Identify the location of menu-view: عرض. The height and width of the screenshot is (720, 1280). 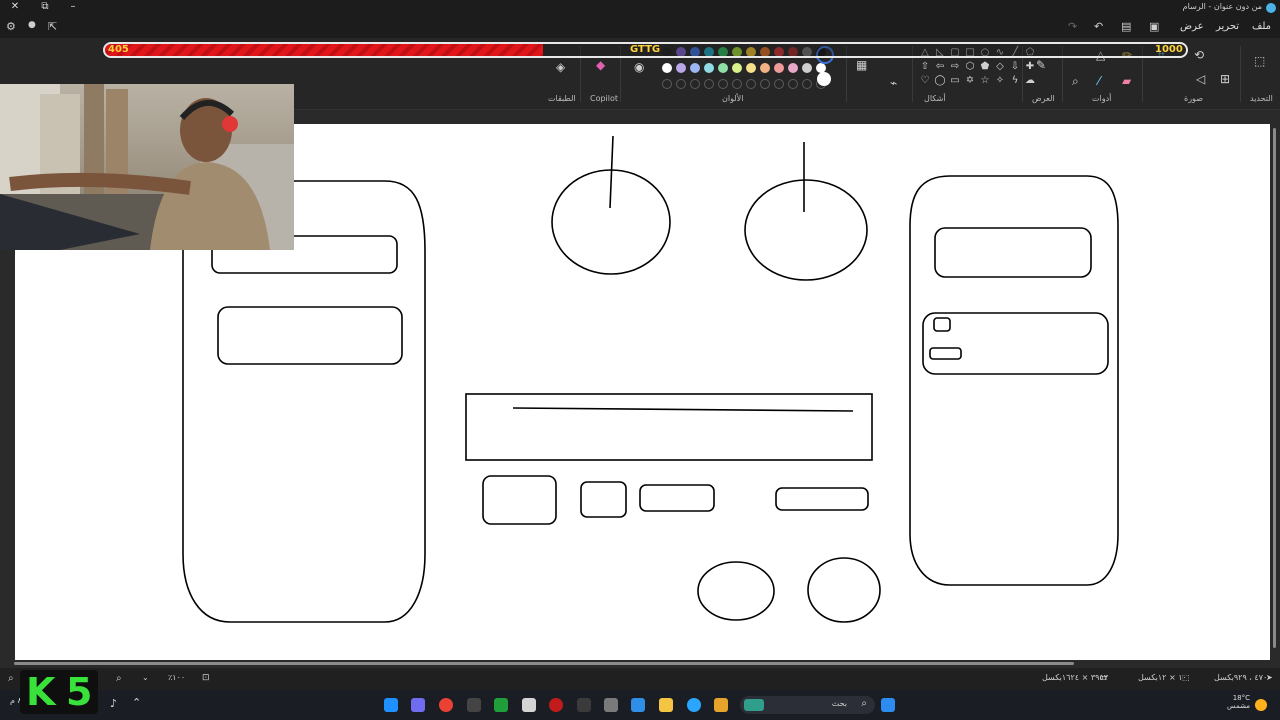
(1192, 26).